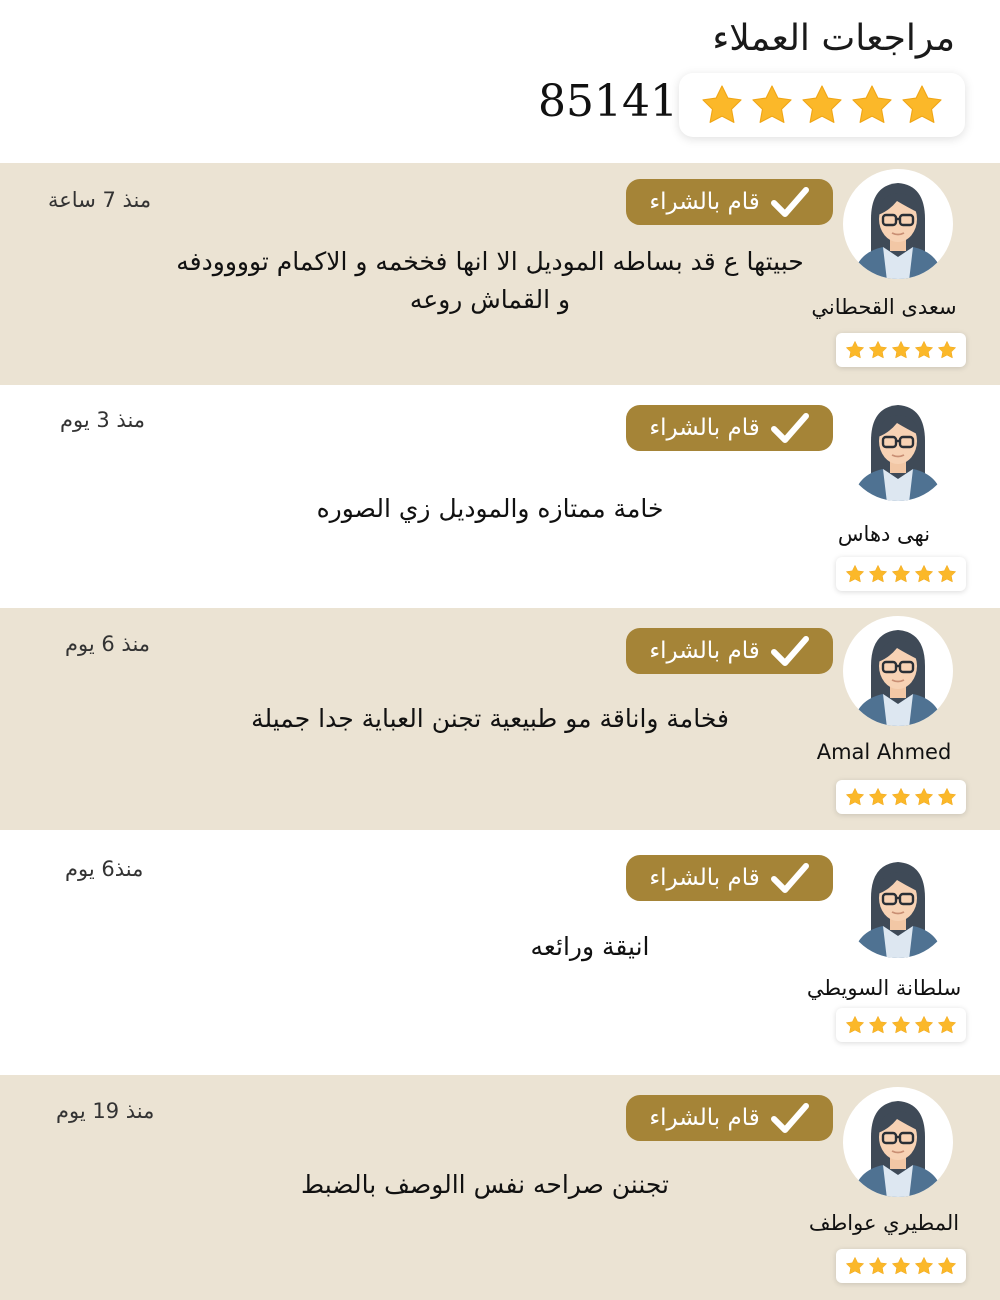  Describe the element at coordinates (884, 534) in the screenshot. I see `reviewer-name: نهى دهاس` at that location.